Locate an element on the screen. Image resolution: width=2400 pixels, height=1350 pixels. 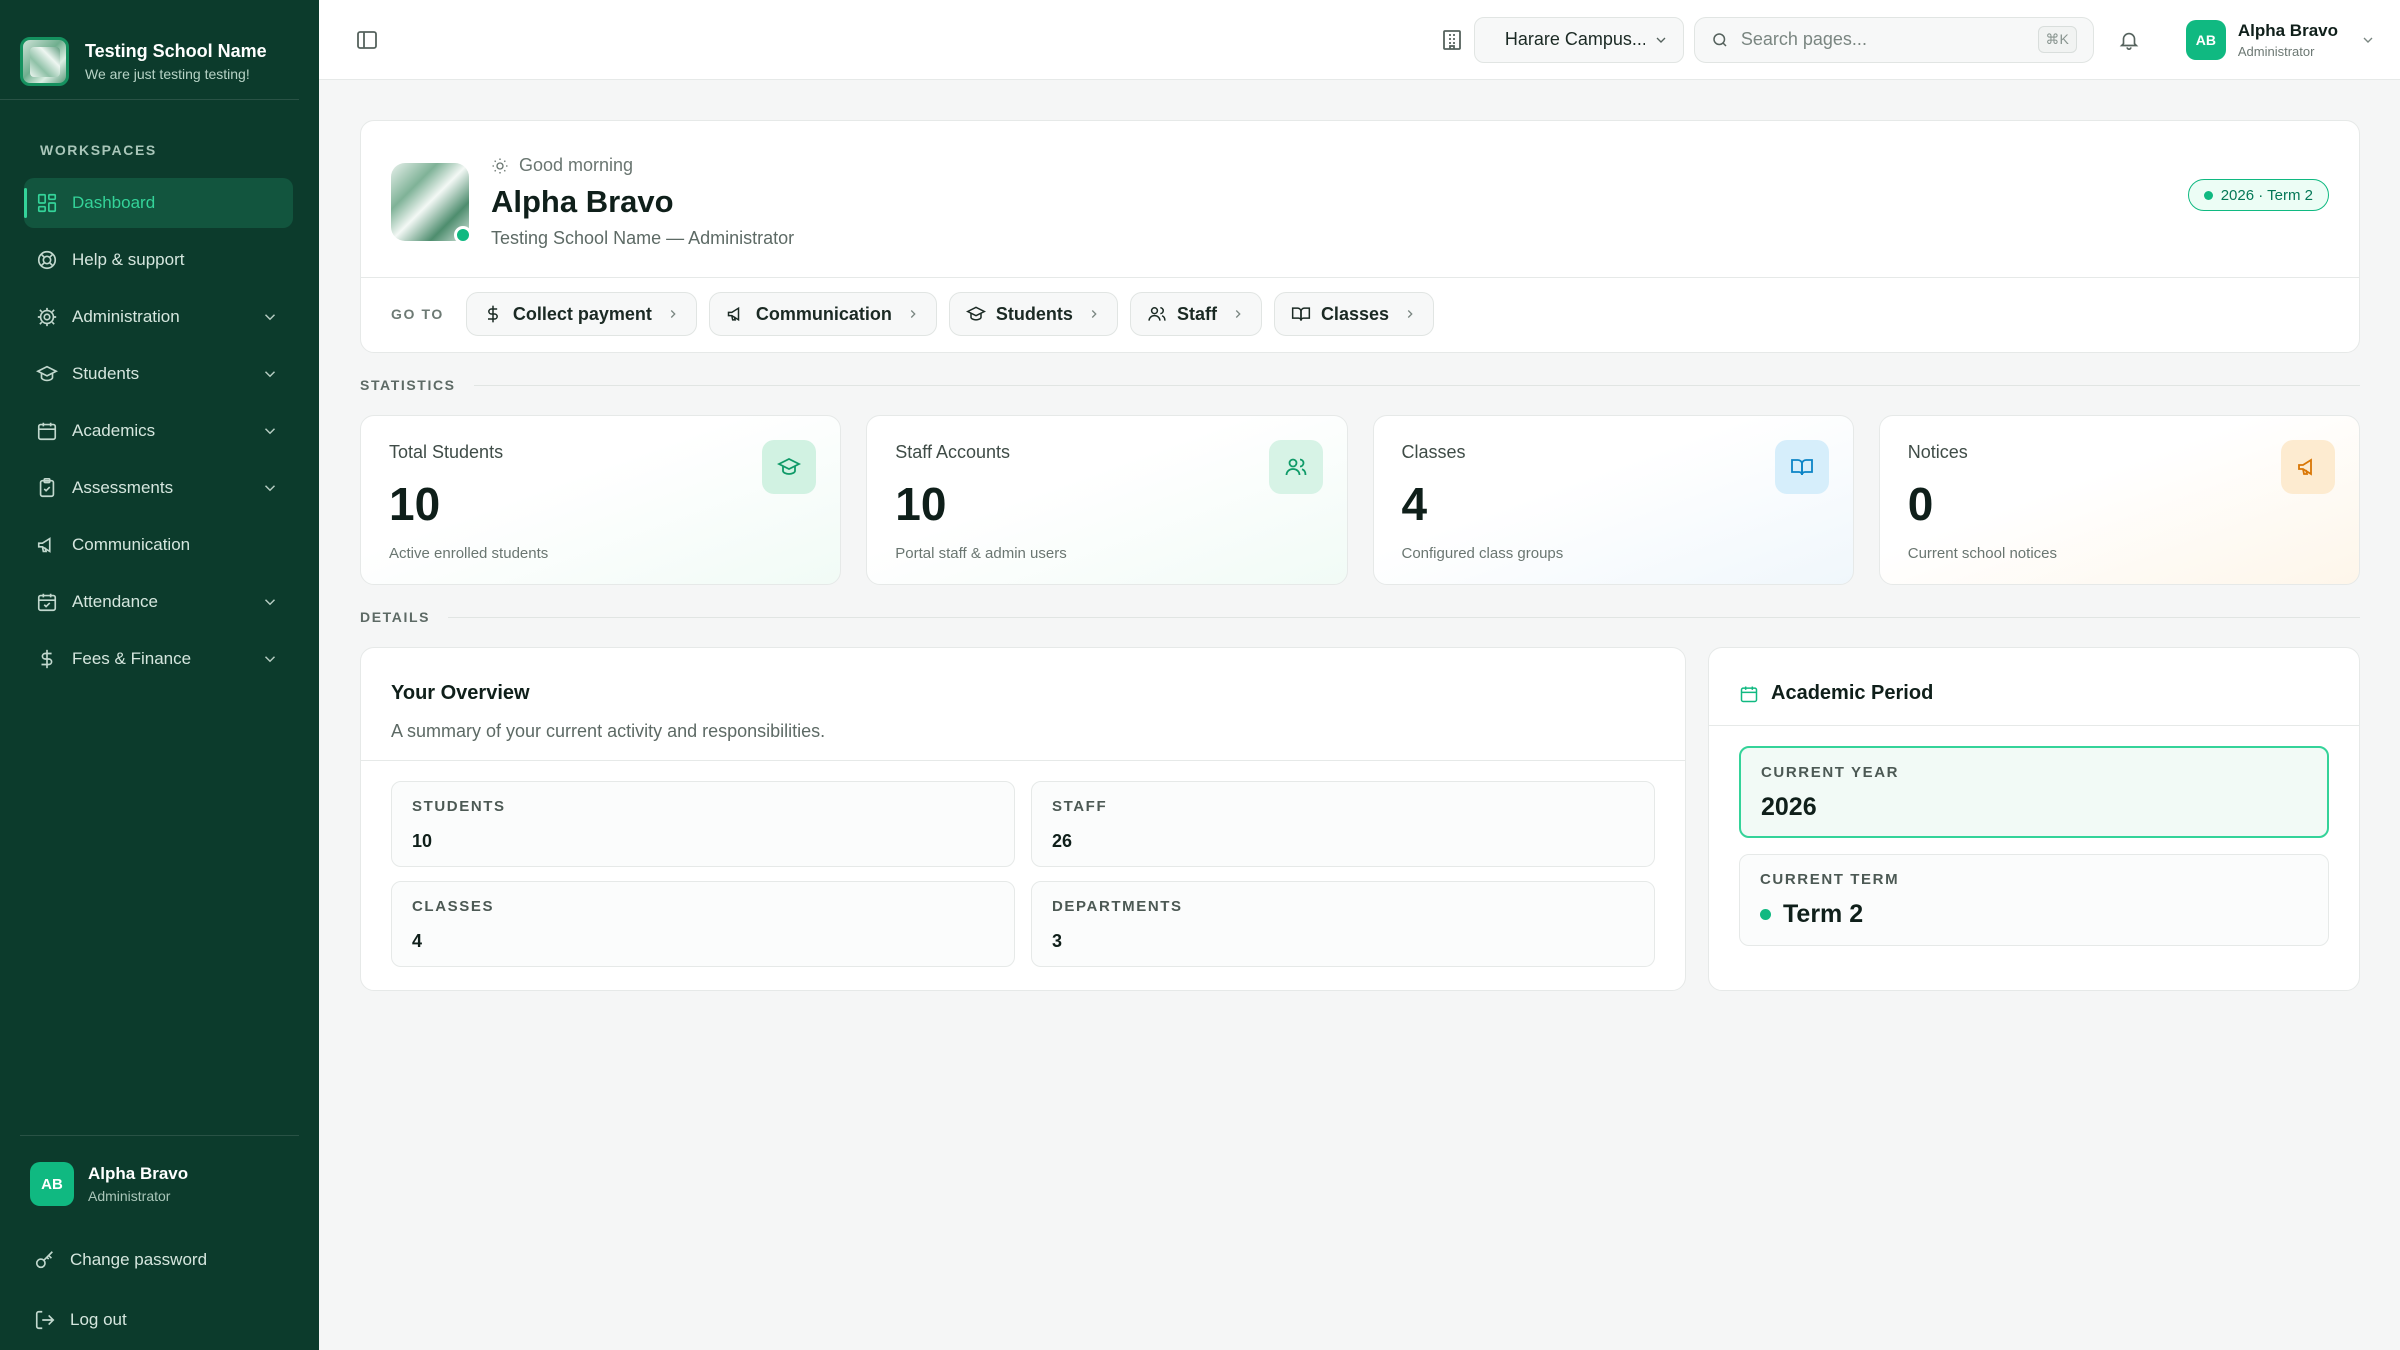
search-shortcut-badge: ⌘K is located at coordinates (2057, 39).